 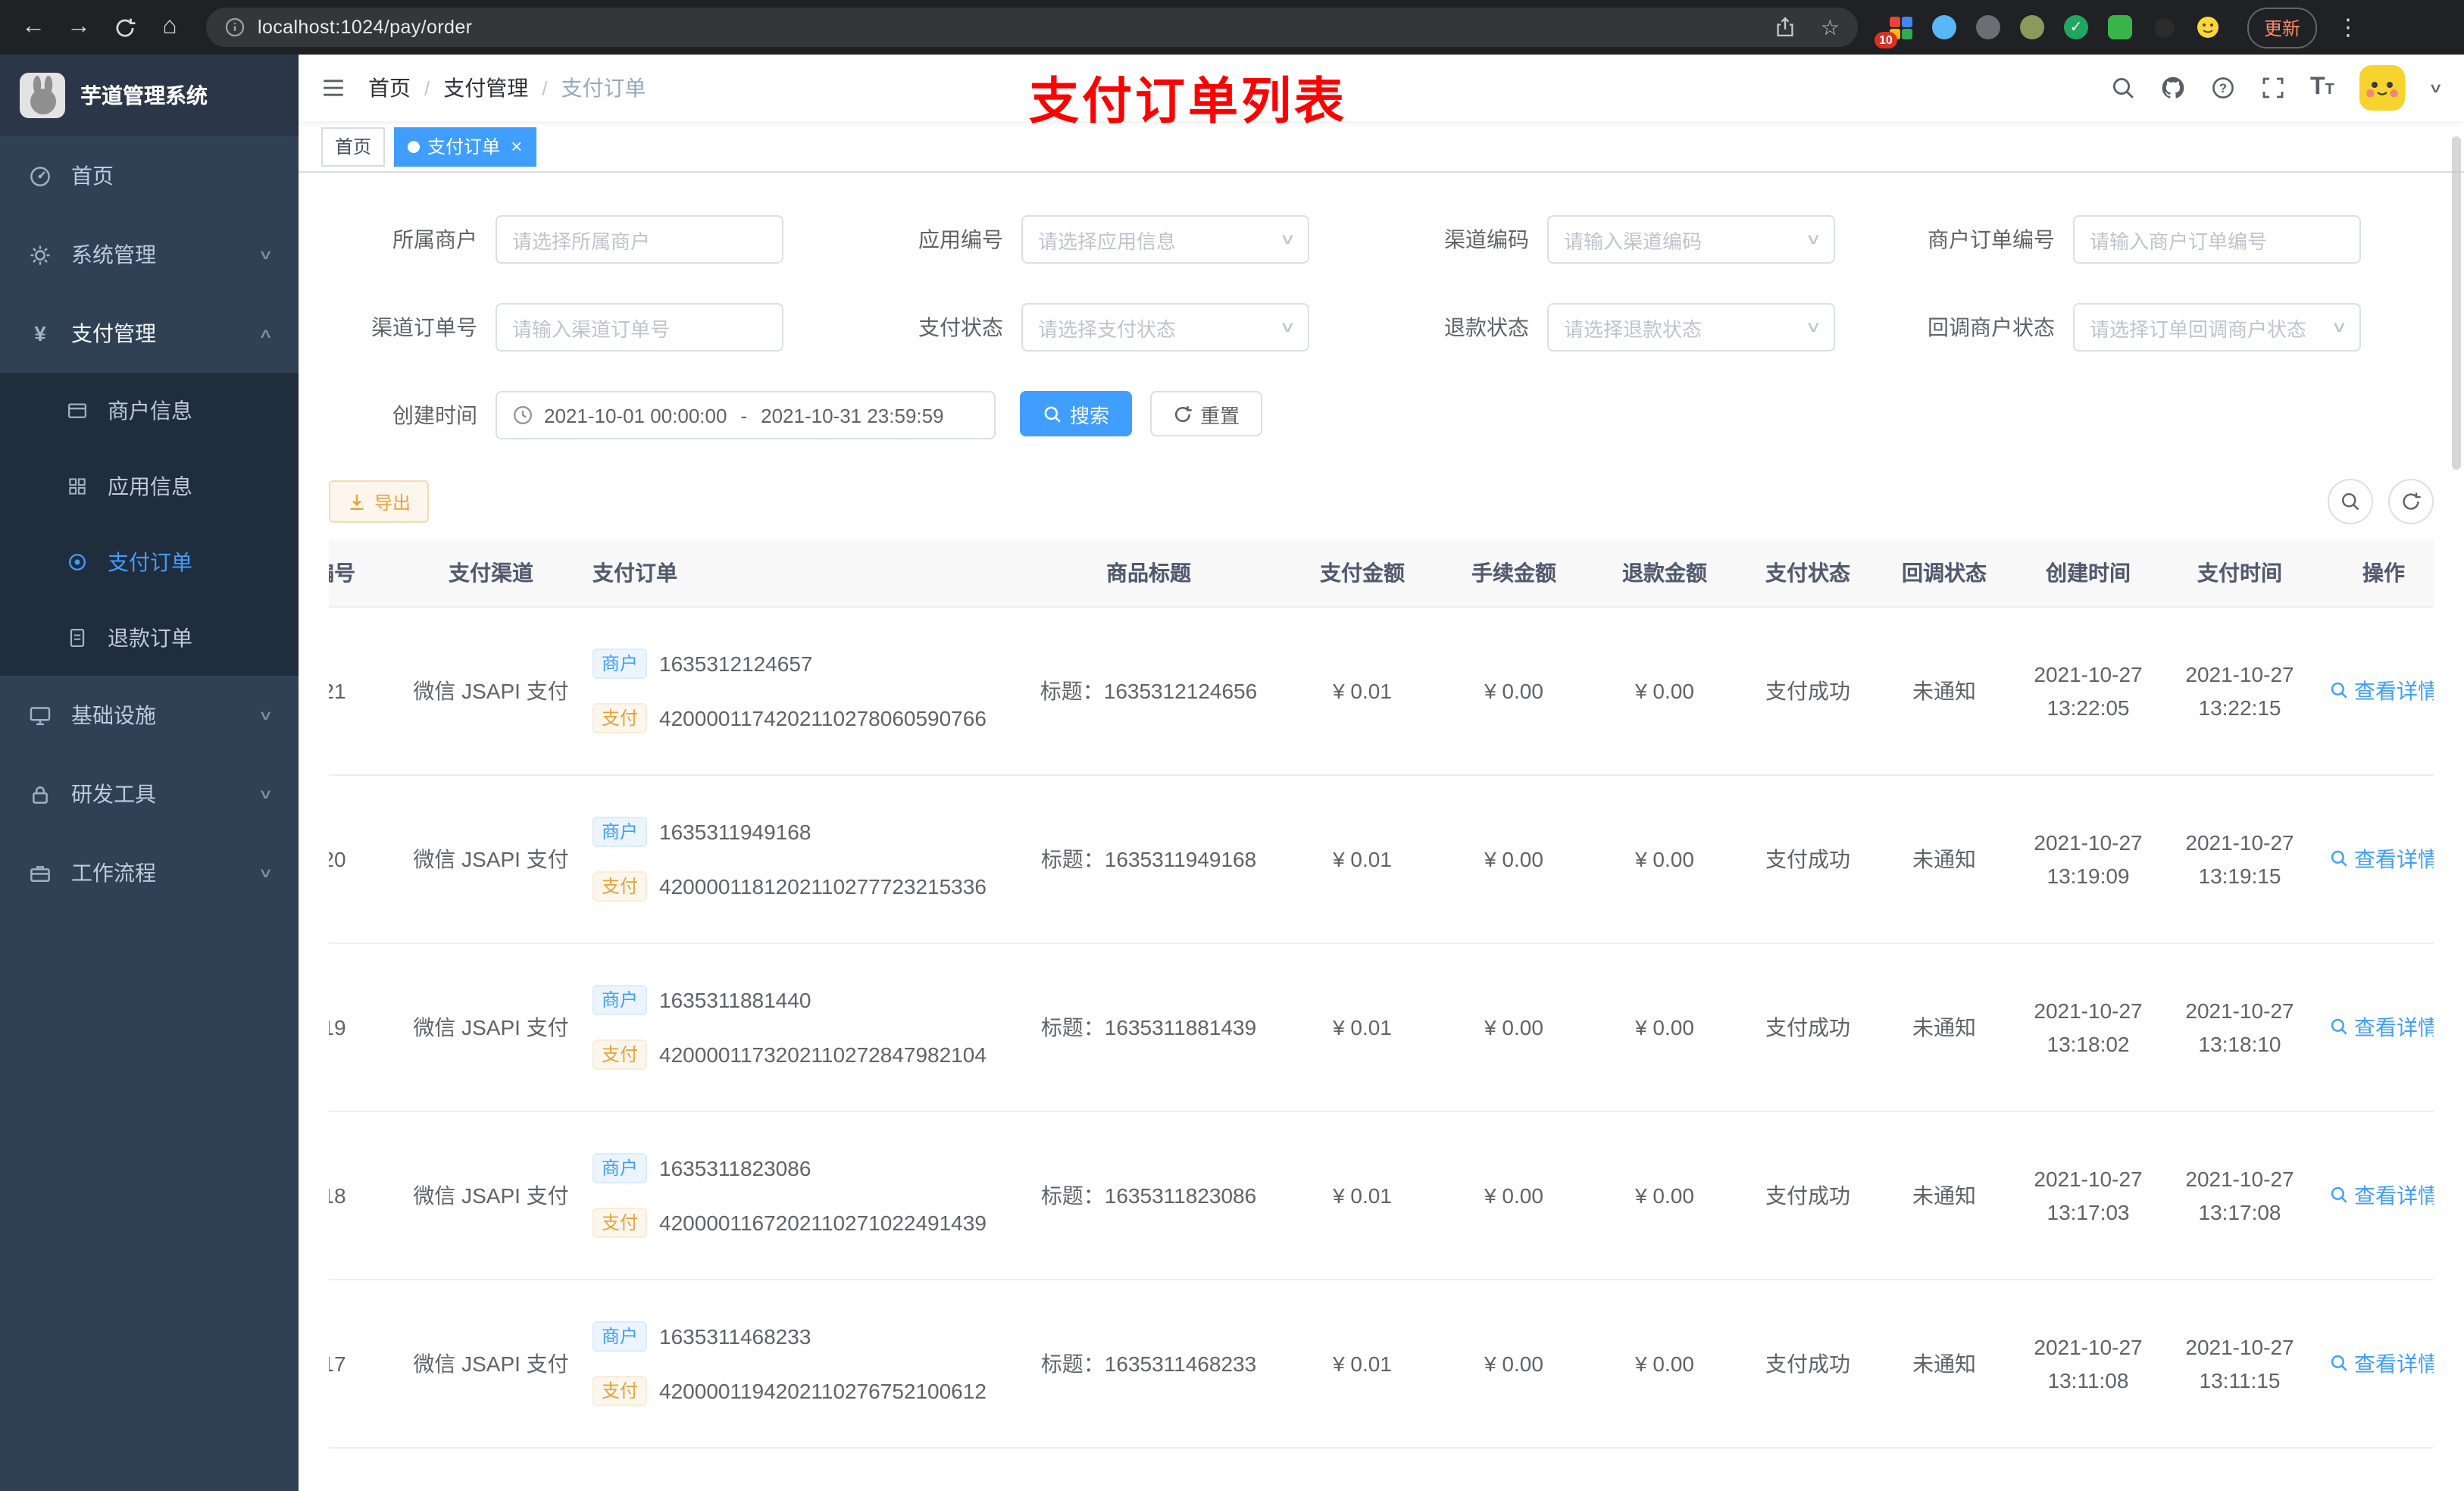 What do you see at coordinates (1830, 27) in the screenshot?
I see `bookmark-star-icon: ☆` at bounding box center [1830, 27].